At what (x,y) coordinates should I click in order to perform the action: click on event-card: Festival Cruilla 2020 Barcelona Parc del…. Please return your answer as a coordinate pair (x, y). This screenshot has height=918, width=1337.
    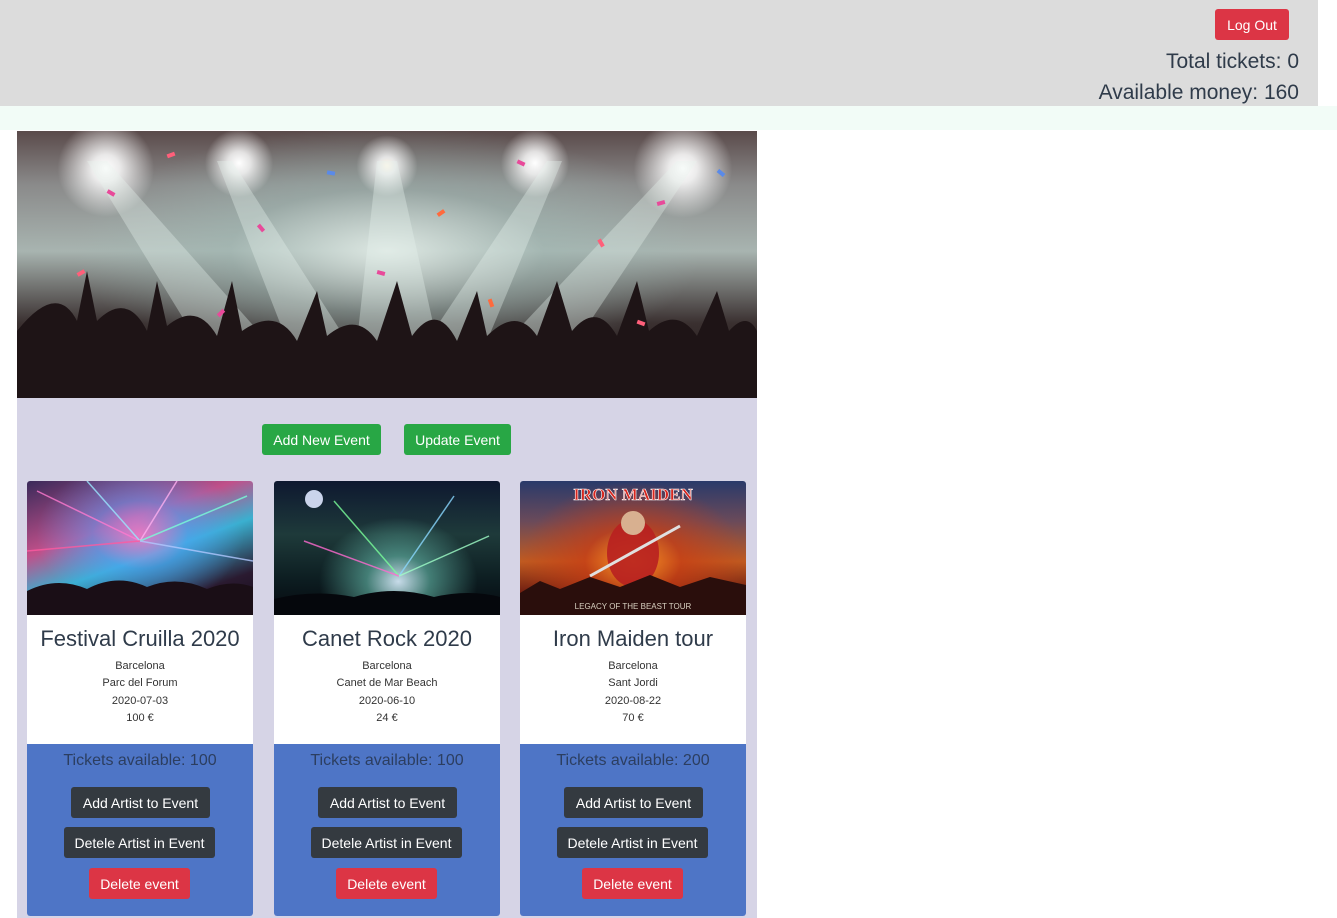
    Looking at the image, I should click on (140, 698).